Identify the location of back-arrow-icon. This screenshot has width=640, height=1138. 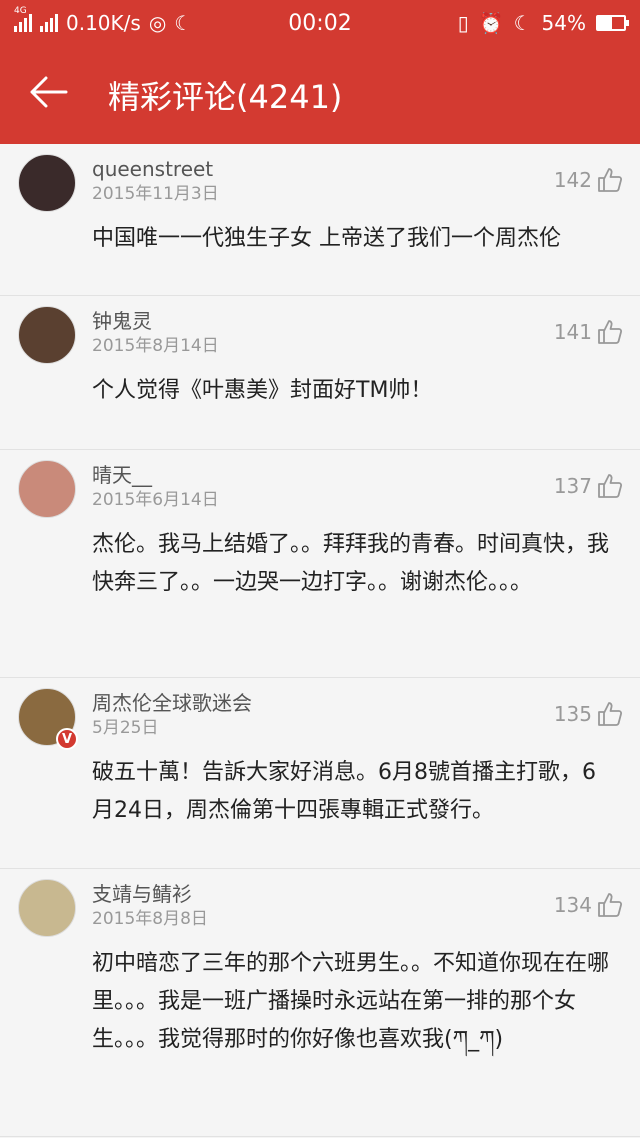
(63, 95).